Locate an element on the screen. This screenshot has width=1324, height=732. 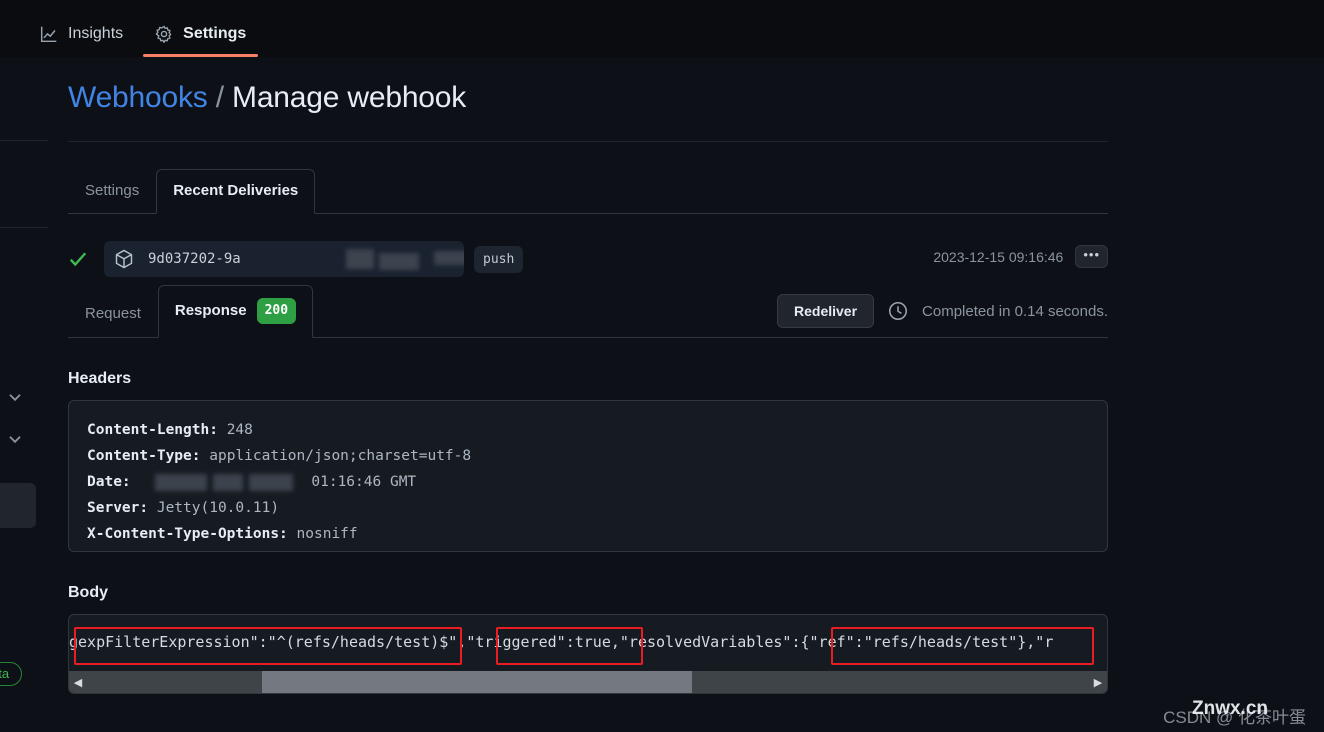
scrollbar-track is located at coordinates (588, 682).